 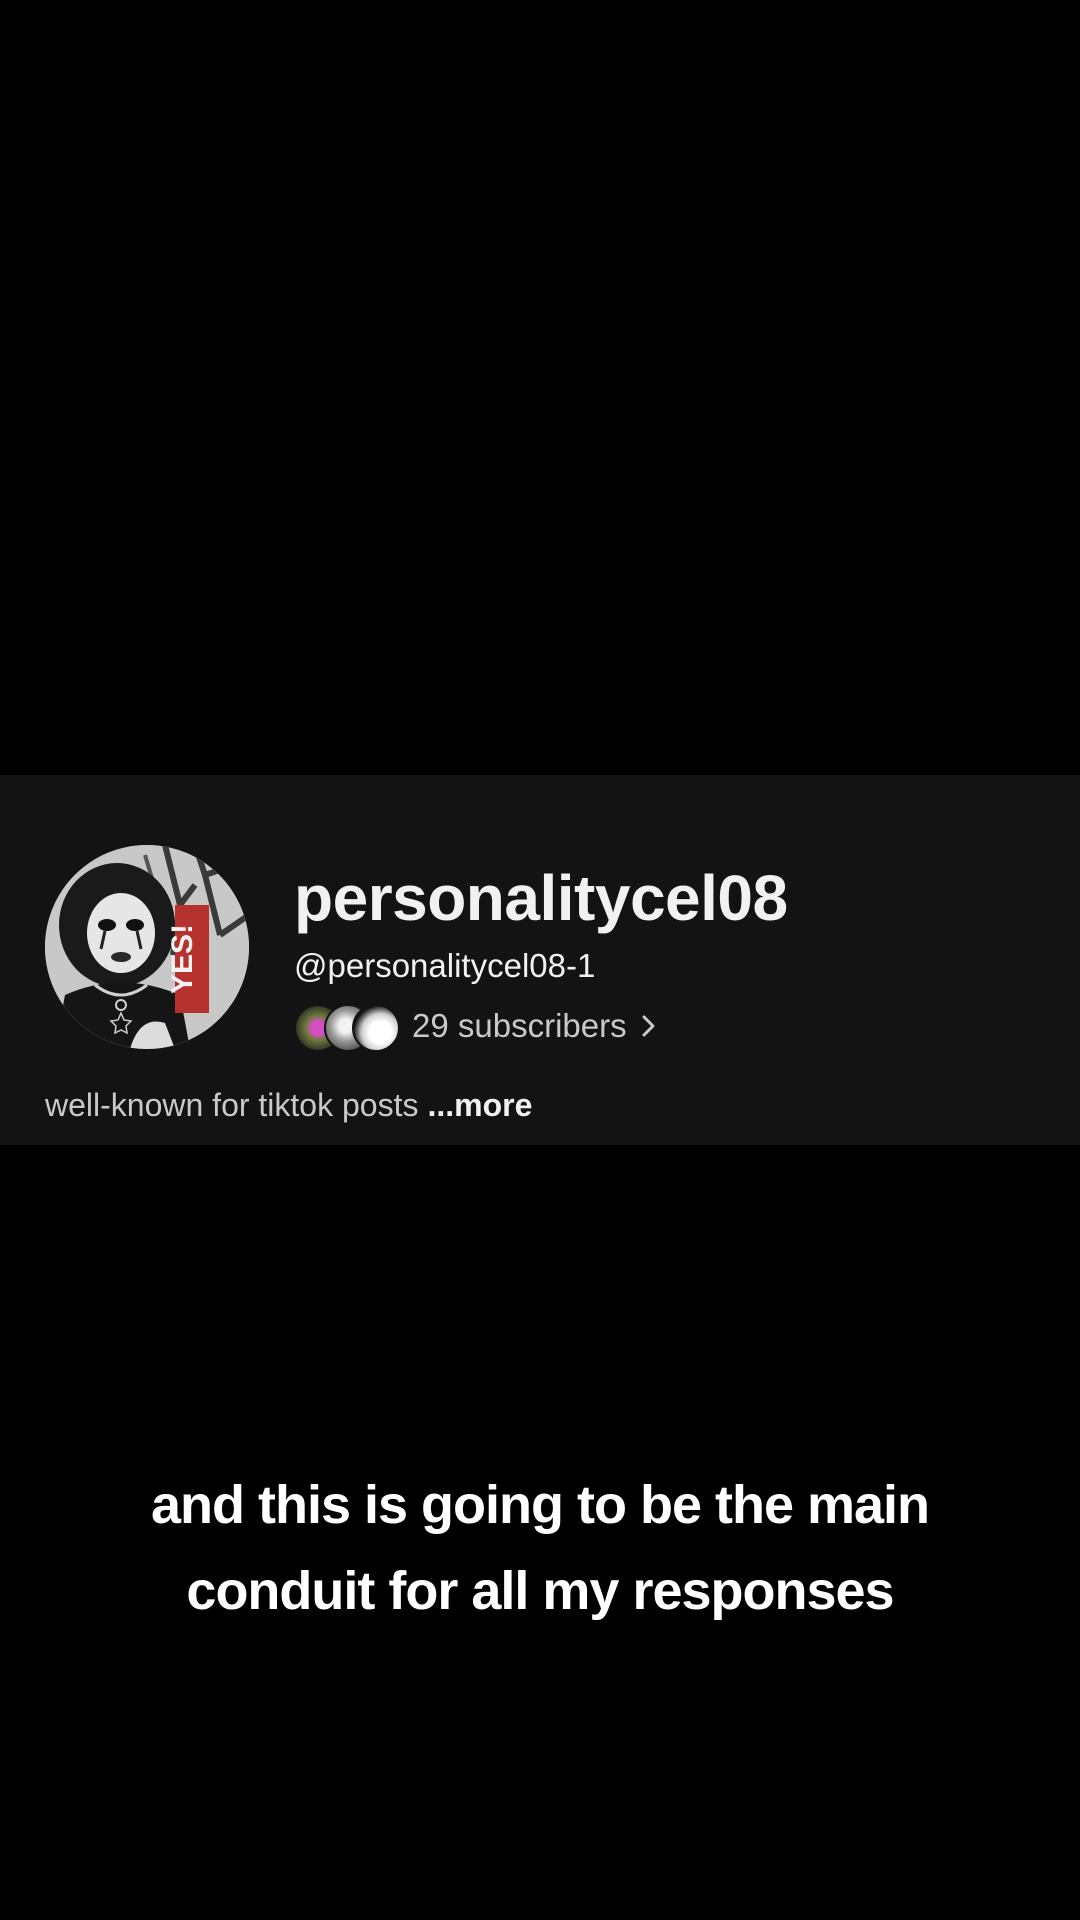 I want to click on channel-handle: @personalitycel08-1, so click(x=445, y=965).